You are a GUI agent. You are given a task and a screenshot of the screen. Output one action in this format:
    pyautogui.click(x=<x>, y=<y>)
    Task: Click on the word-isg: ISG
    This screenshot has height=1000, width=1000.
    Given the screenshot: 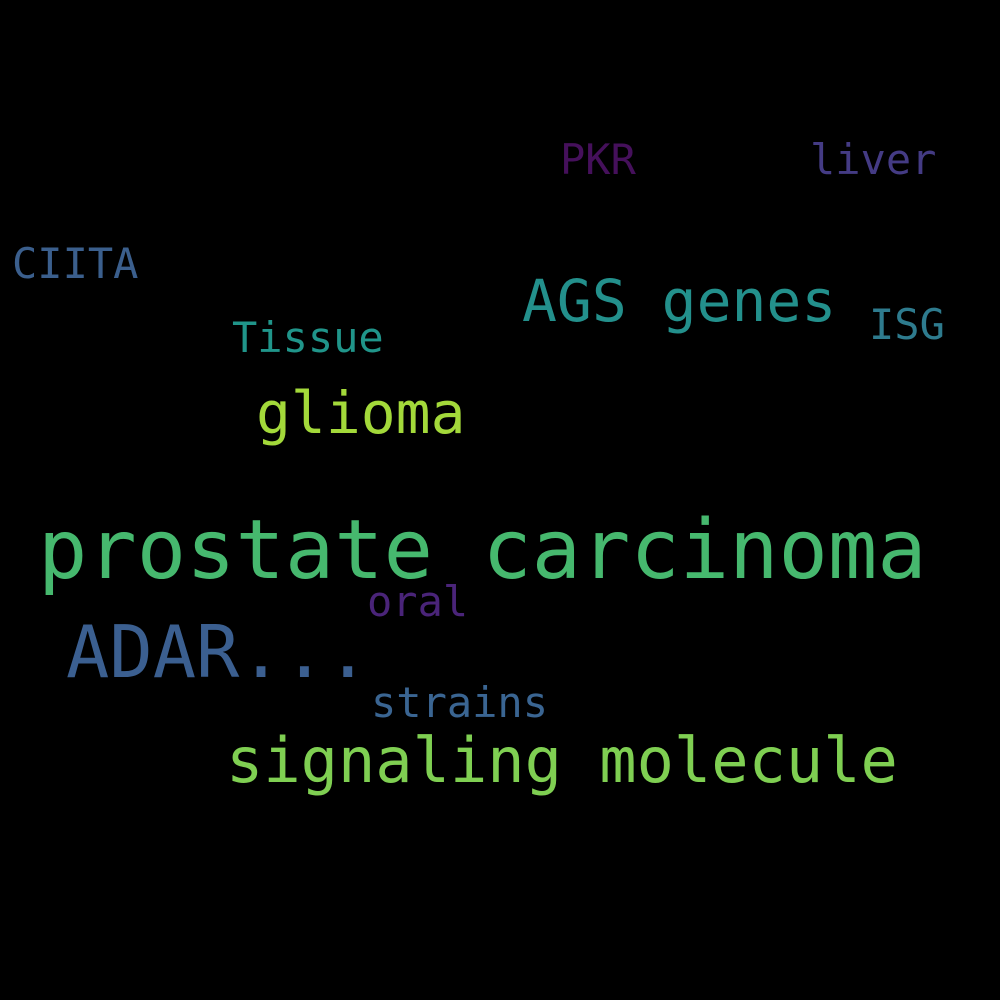 What is the action you would take?
    pyautogui.click(x=907, y=324)
    